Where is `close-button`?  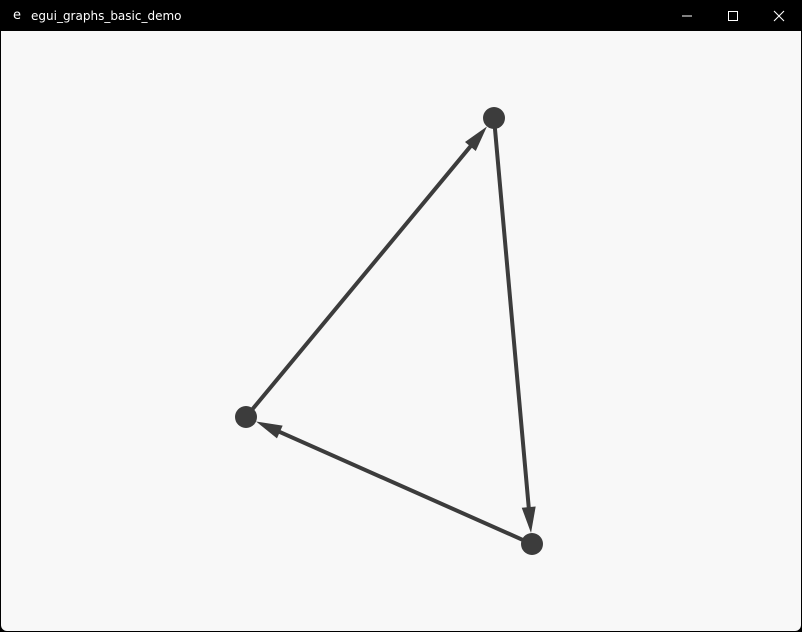 close-button is located at coordinates (779, 15).